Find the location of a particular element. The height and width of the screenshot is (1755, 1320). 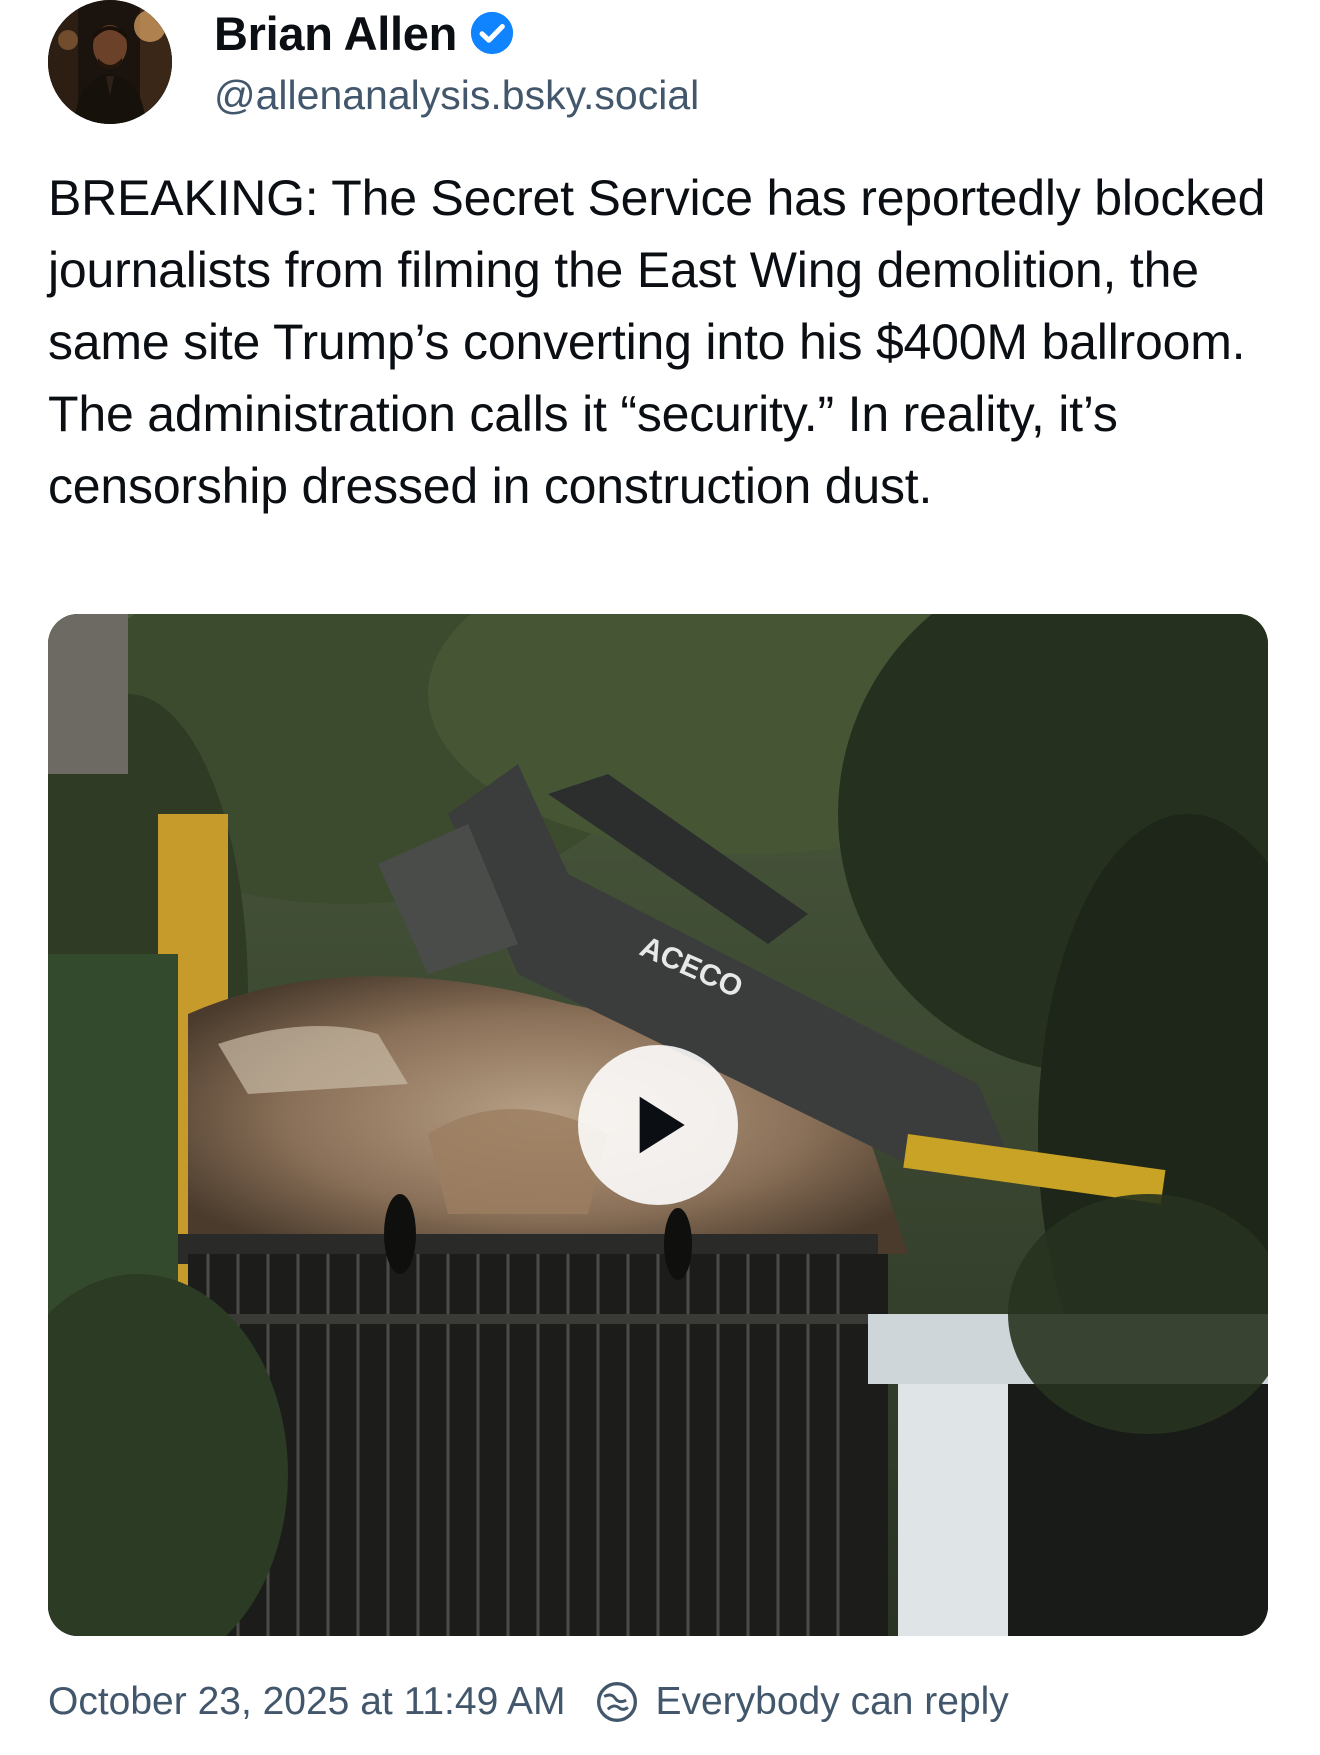

display-name-row: Brian Allen is located at coordinates (456, 33).